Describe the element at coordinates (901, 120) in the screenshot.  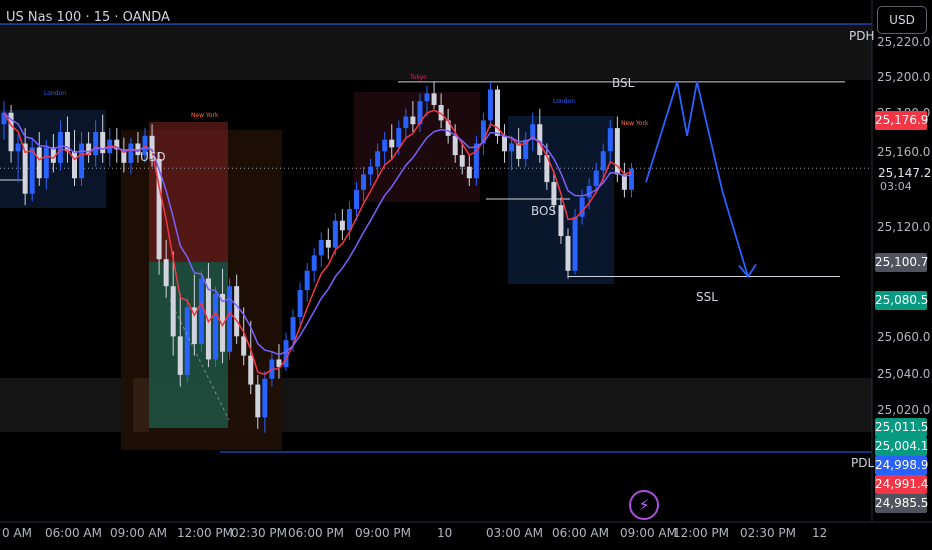
I see `price-tag: 25,176.9` at that location.